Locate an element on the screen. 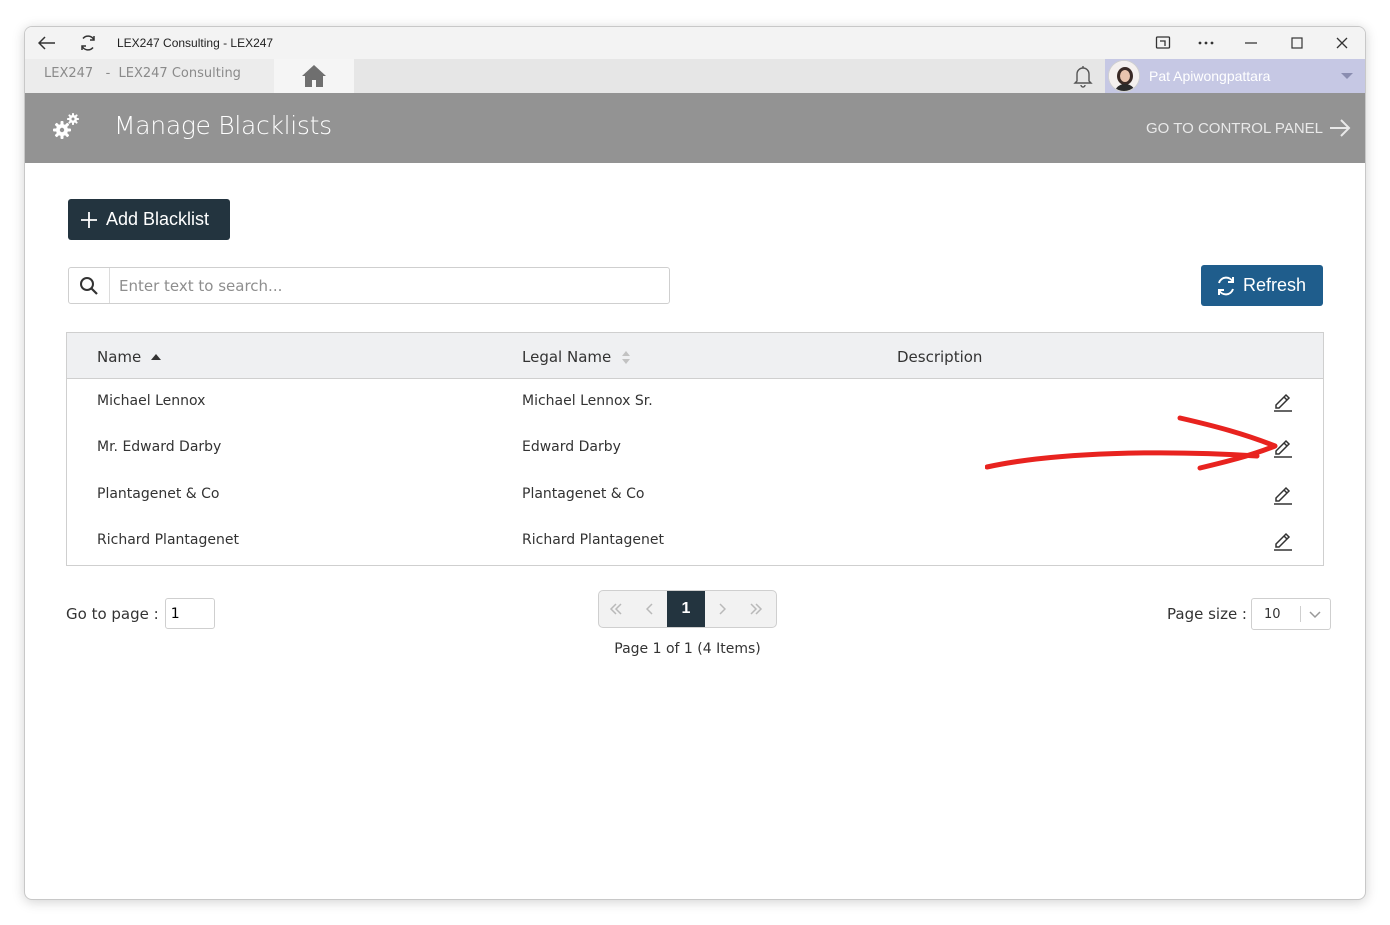  cell-name: Michael Lennox is located at coordinates (151, 401).